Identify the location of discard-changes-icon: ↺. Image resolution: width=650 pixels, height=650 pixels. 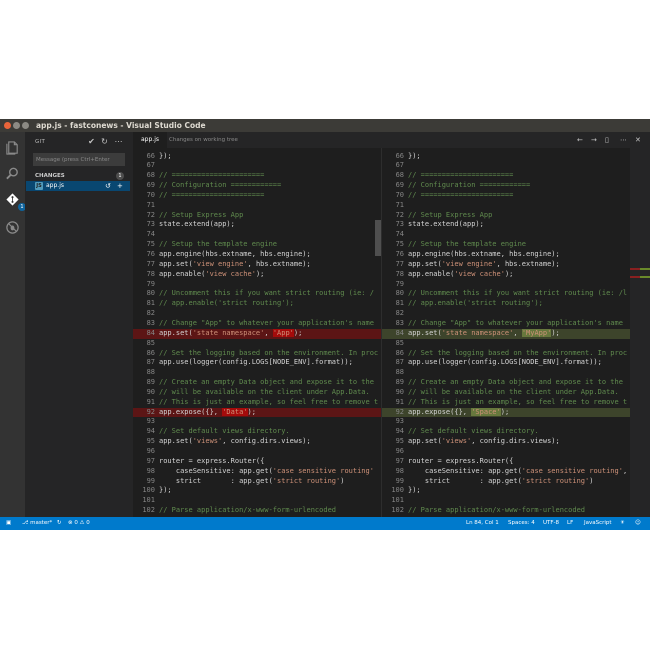
(108, 186).